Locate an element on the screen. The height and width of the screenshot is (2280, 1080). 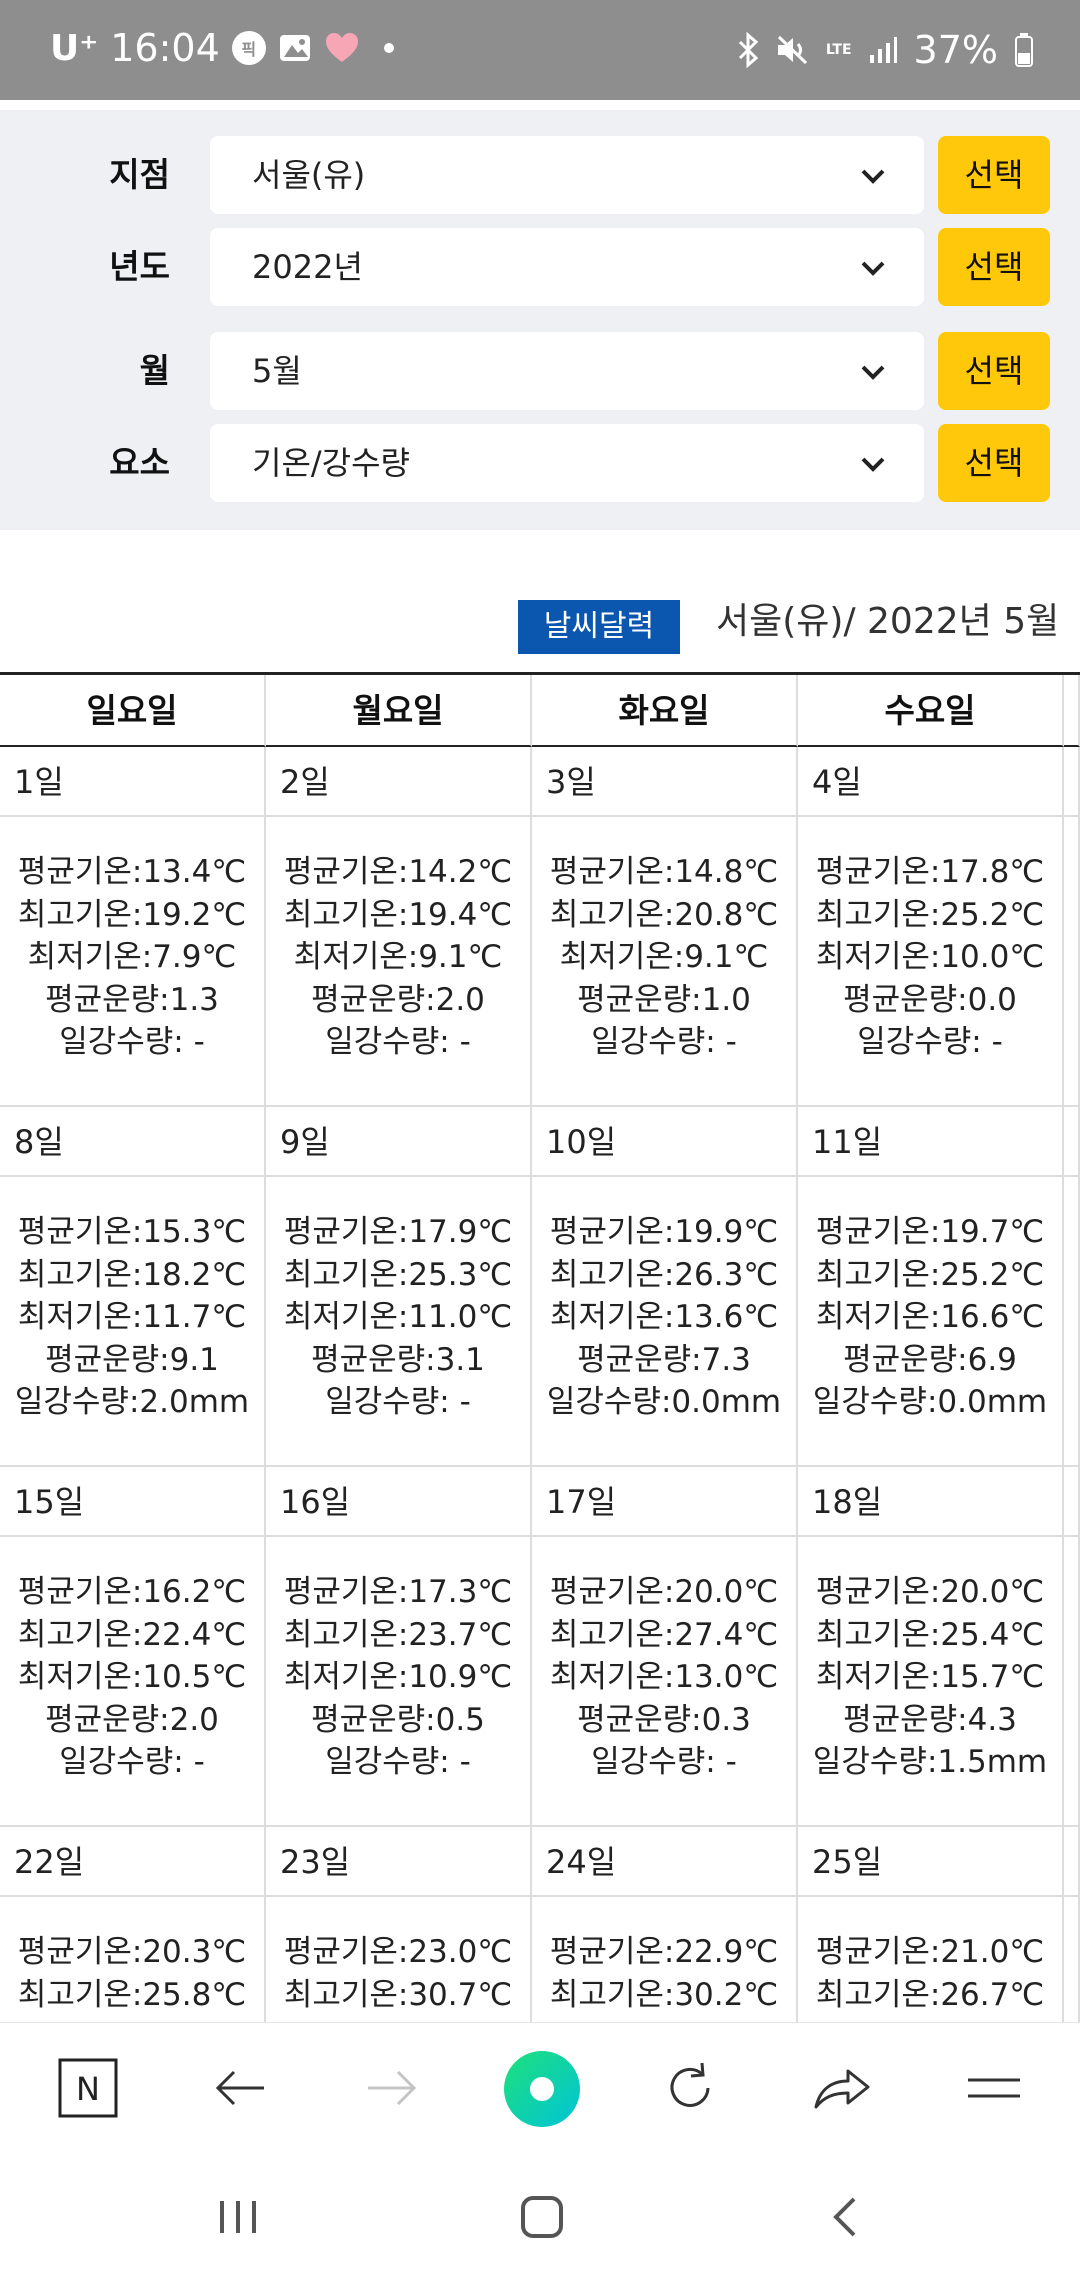
date-cell: 24일 is located at coordinates (665, 1862).